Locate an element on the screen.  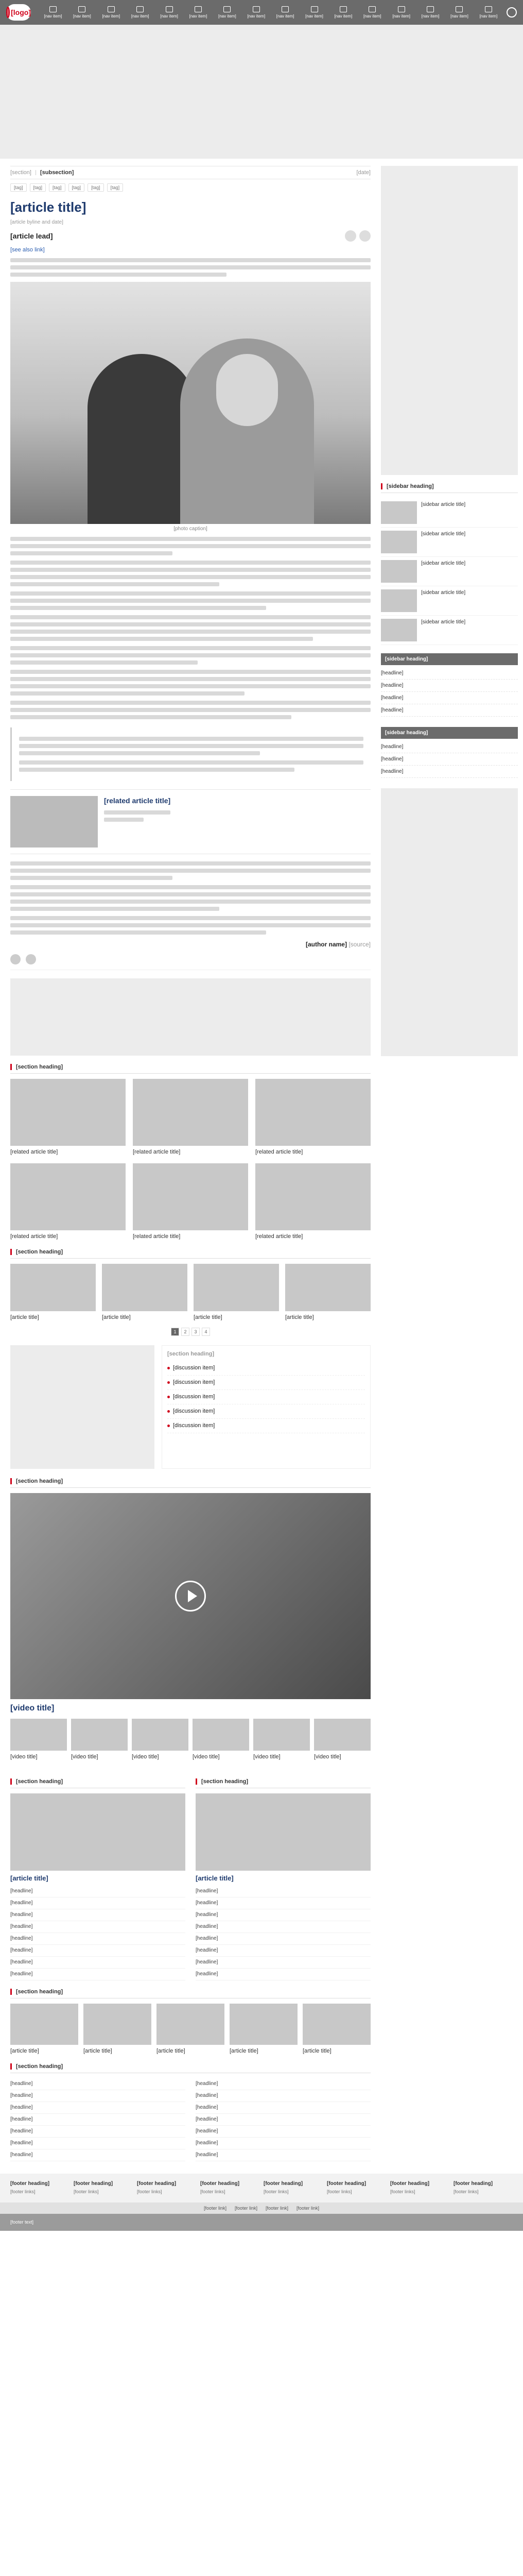
page-number: 1 is located at coordinates (175, 1332).